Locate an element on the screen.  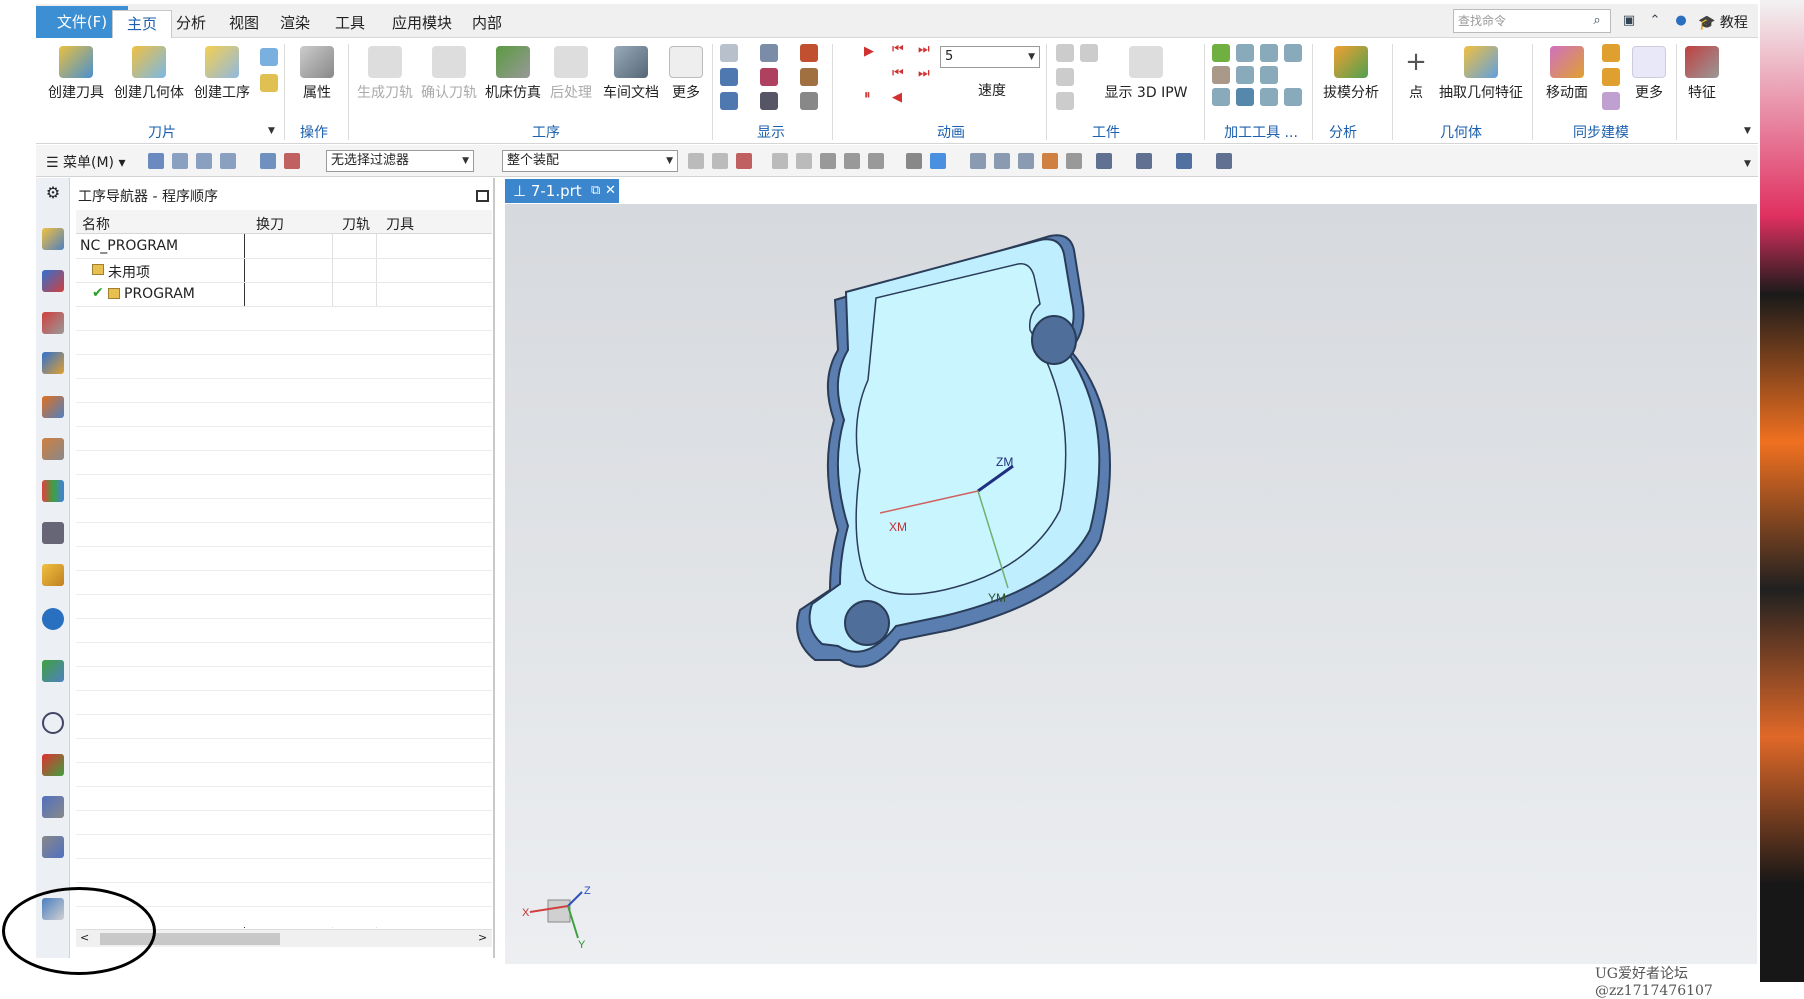
assembly-nav-icon is located at coordinates (53, 449).